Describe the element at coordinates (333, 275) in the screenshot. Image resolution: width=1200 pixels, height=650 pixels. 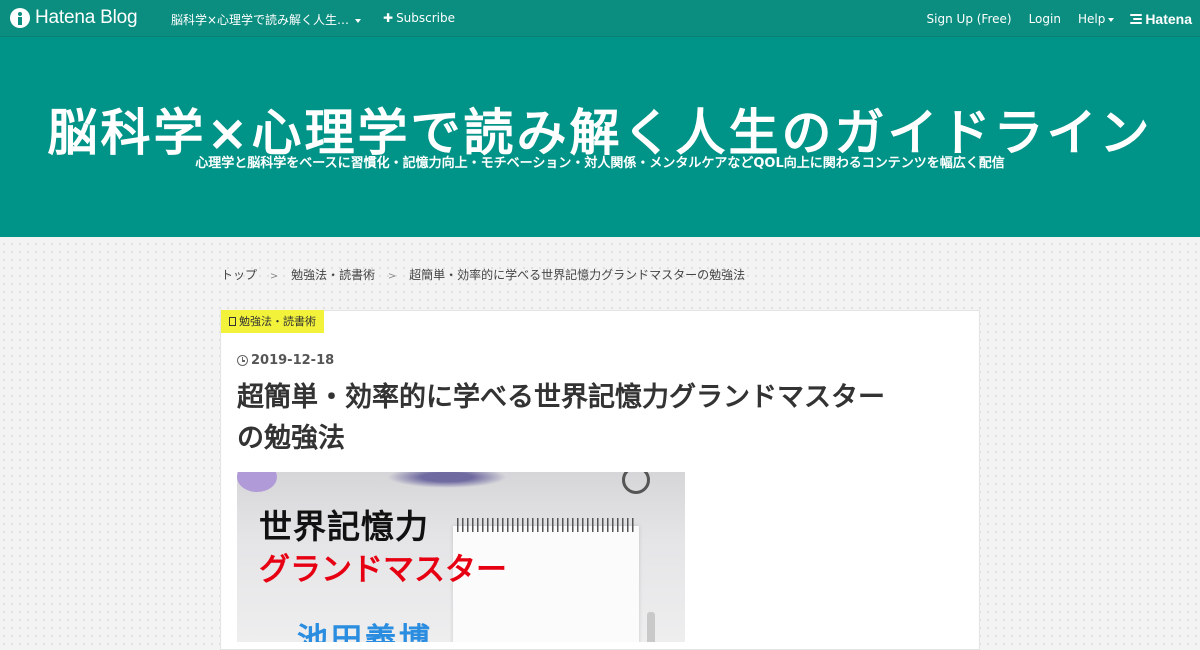
I see `breadcrumb-category: 勉強法・読書術` at that location.